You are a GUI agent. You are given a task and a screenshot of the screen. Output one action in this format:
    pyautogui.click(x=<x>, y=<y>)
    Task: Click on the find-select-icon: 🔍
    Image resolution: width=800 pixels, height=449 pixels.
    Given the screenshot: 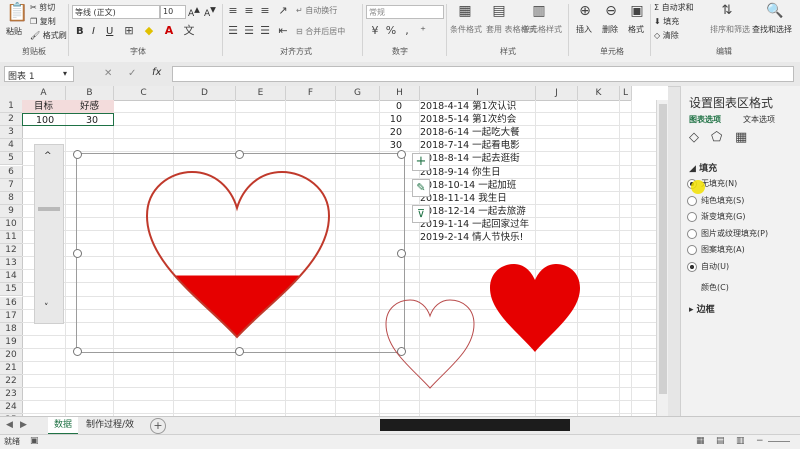 What is the action you would take?
    pyautogui.click(x=775, y=13)
    